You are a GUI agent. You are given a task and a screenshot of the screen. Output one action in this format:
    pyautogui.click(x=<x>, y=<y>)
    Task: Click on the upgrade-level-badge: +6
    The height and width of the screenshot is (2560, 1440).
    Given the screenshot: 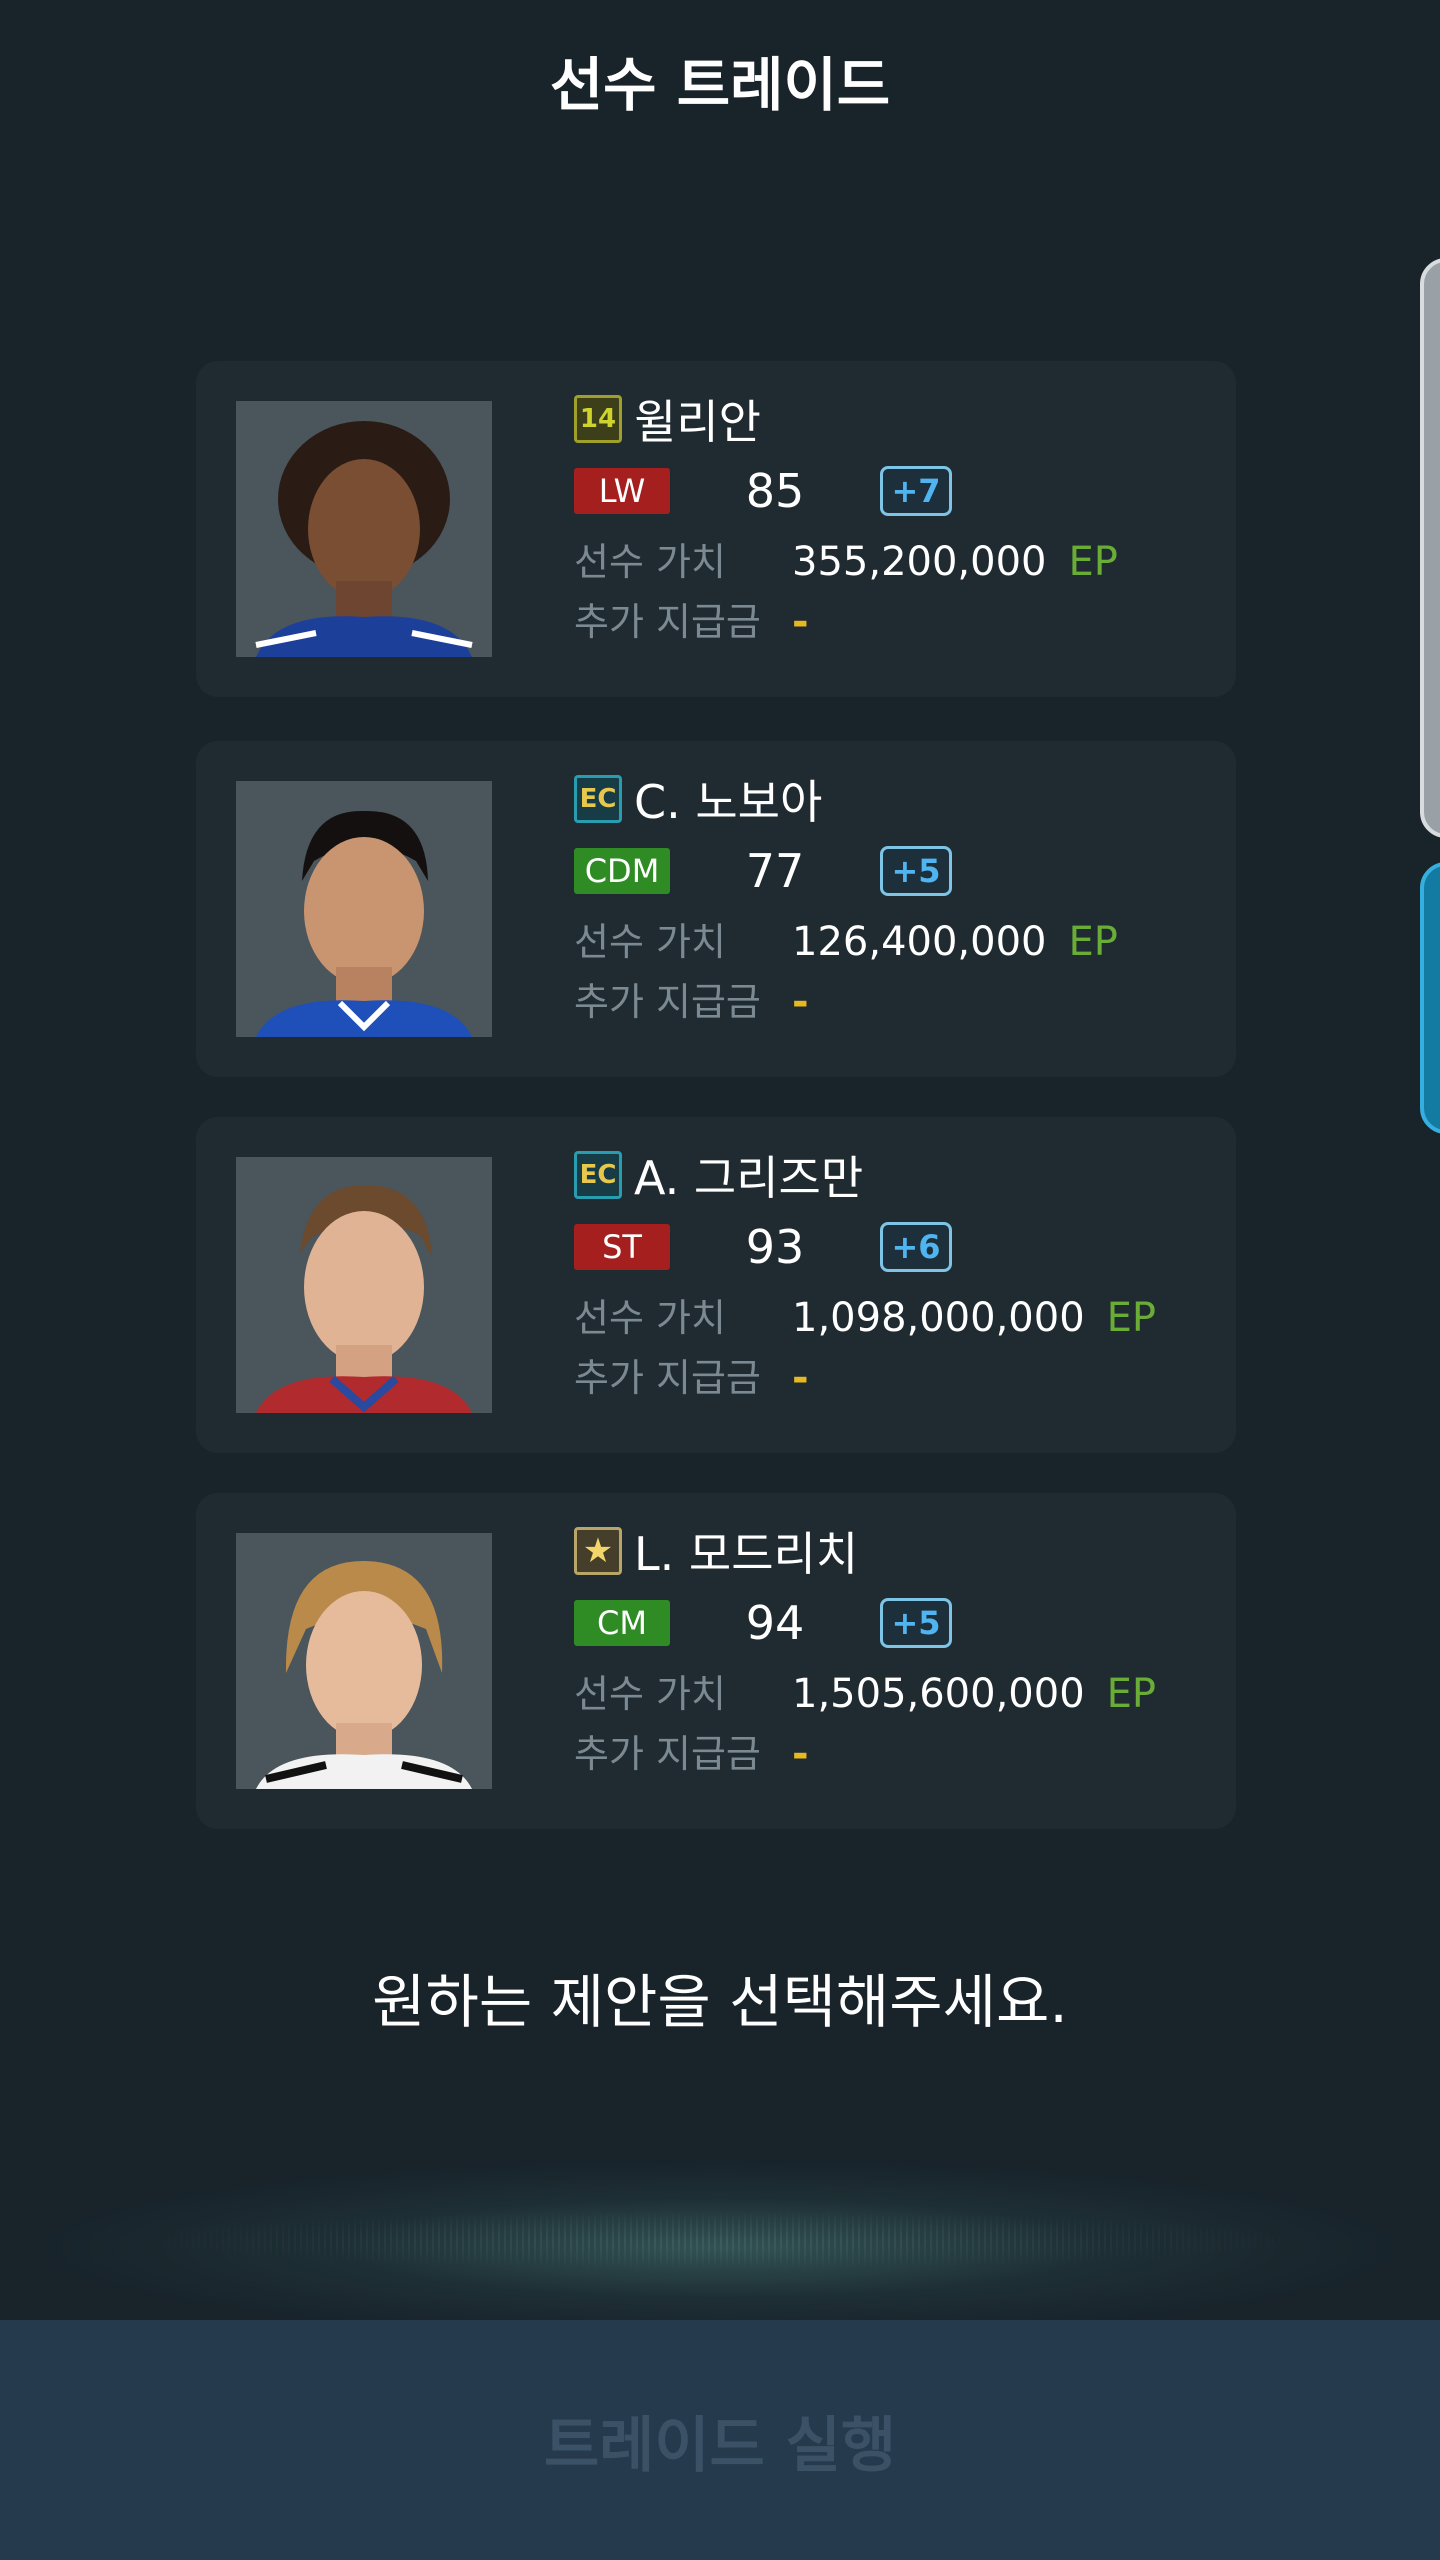 What is the action you would take?
    pyautogui.click(x=916, y=1247)
    